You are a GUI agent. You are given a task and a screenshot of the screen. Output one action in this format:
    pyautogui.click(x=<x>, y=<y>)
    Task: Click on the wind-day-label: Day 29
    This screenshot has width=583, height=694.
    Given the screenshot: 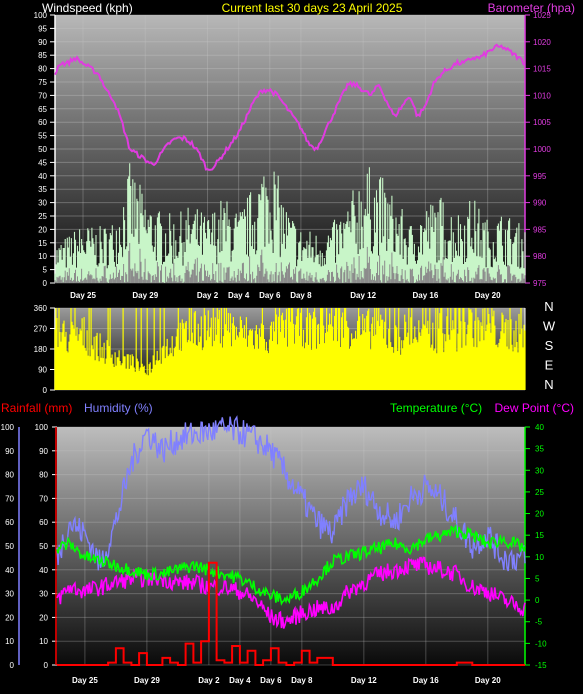 What is the action you would take?
    pyautogui.click(x=145, y=295)
    